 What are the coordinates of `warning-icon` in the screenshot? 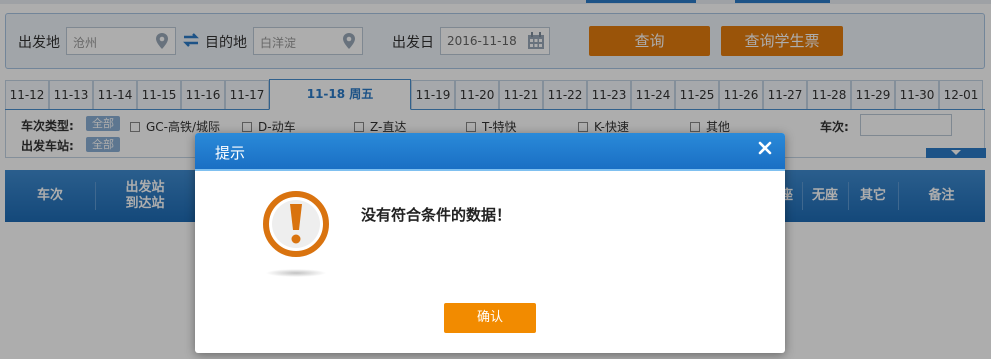 It's located at (296, 234).